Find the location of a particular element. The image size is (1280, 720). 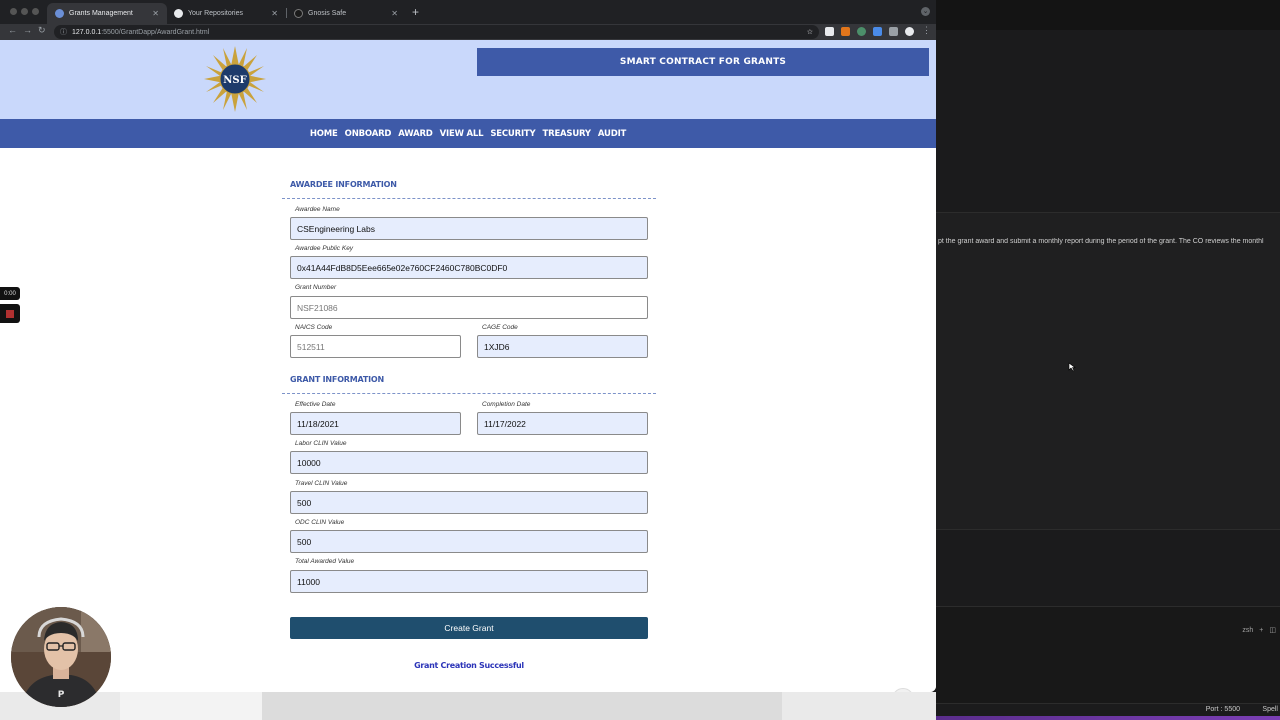

tab-your-repositories: Your Repositories ✕ is located at coordinates (226, 13).